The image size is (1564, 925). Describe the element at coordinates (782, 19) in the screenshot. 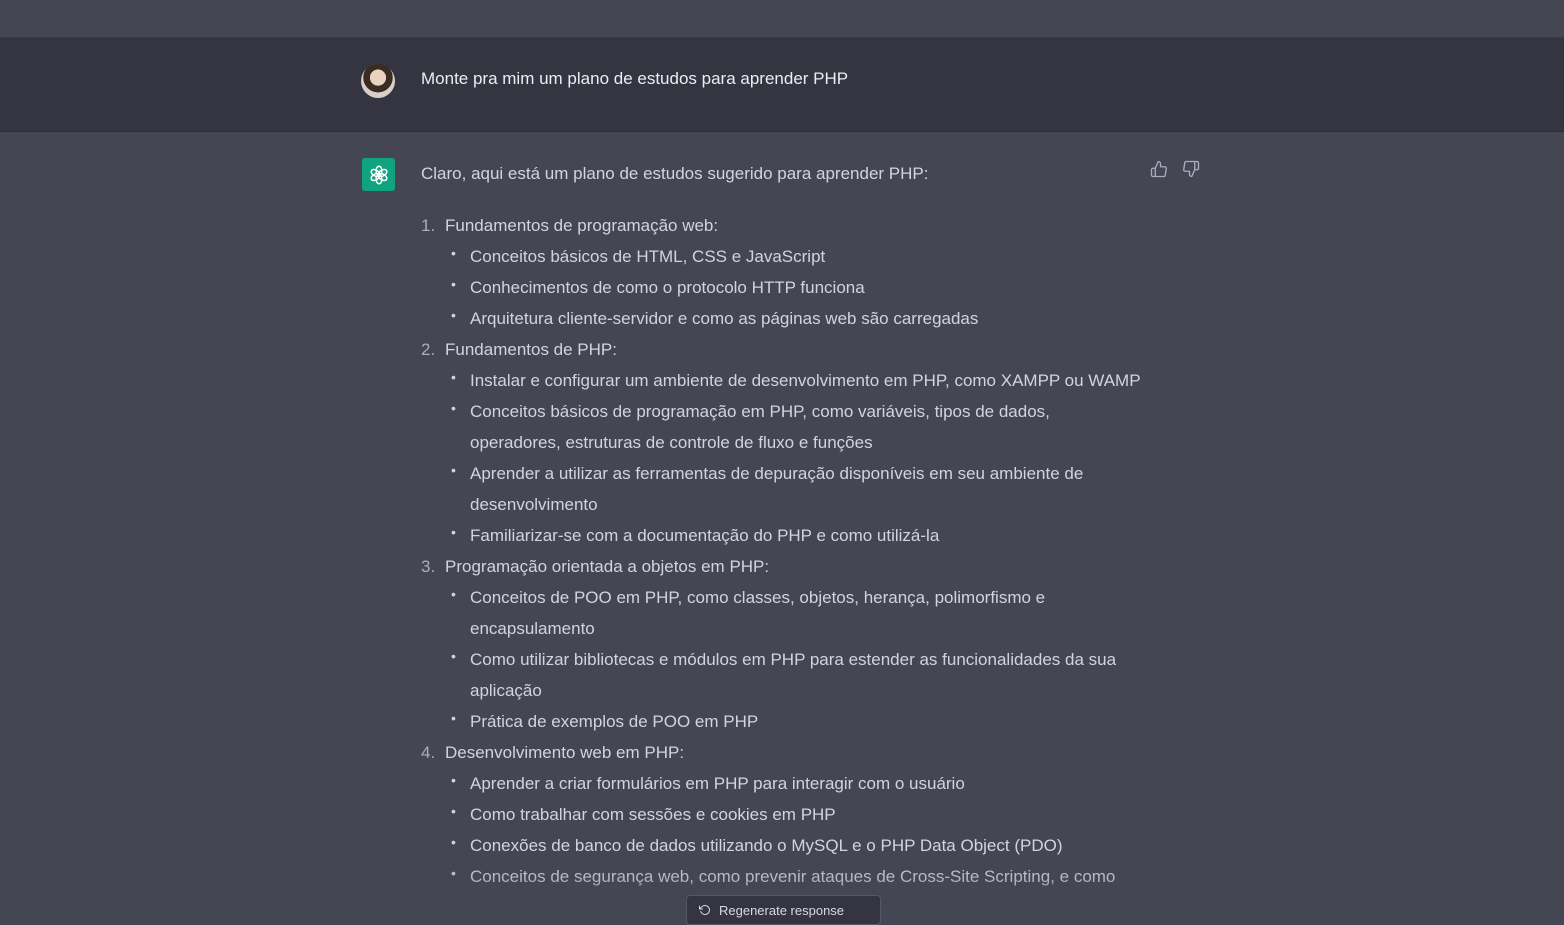

I see `top-bar` at that location.